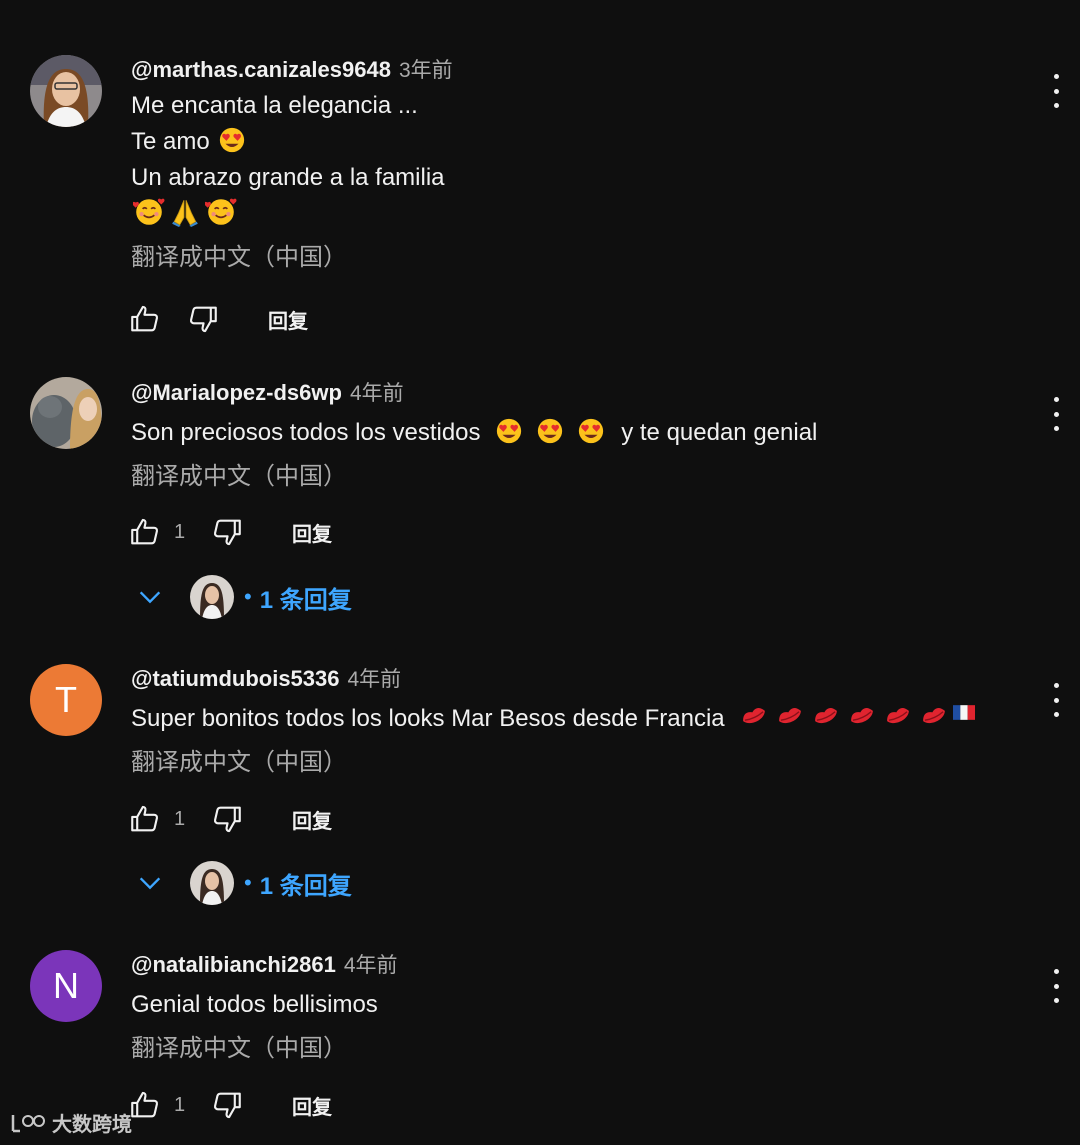 This screenshot has height=1145, width=1080. I want to click on comment-author: @natalibianchi2861, so click(233, 965).